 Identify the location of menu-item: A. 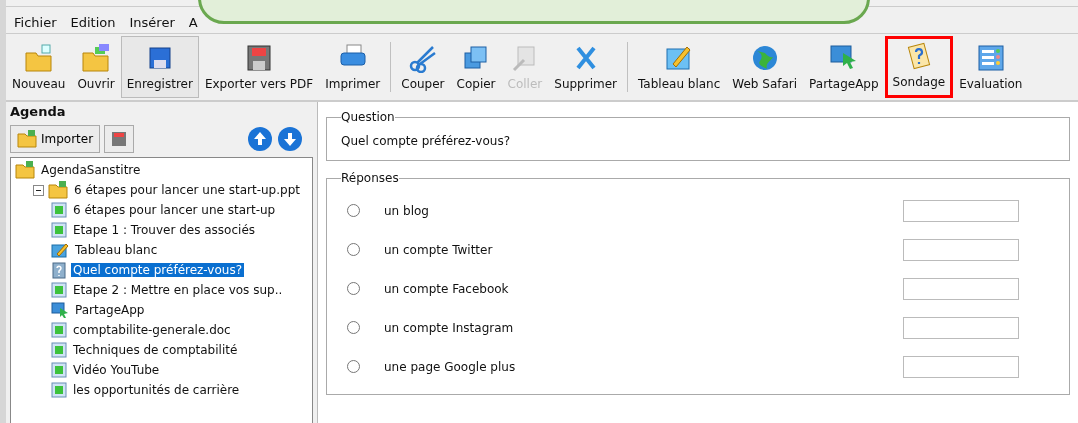
(193, 22).